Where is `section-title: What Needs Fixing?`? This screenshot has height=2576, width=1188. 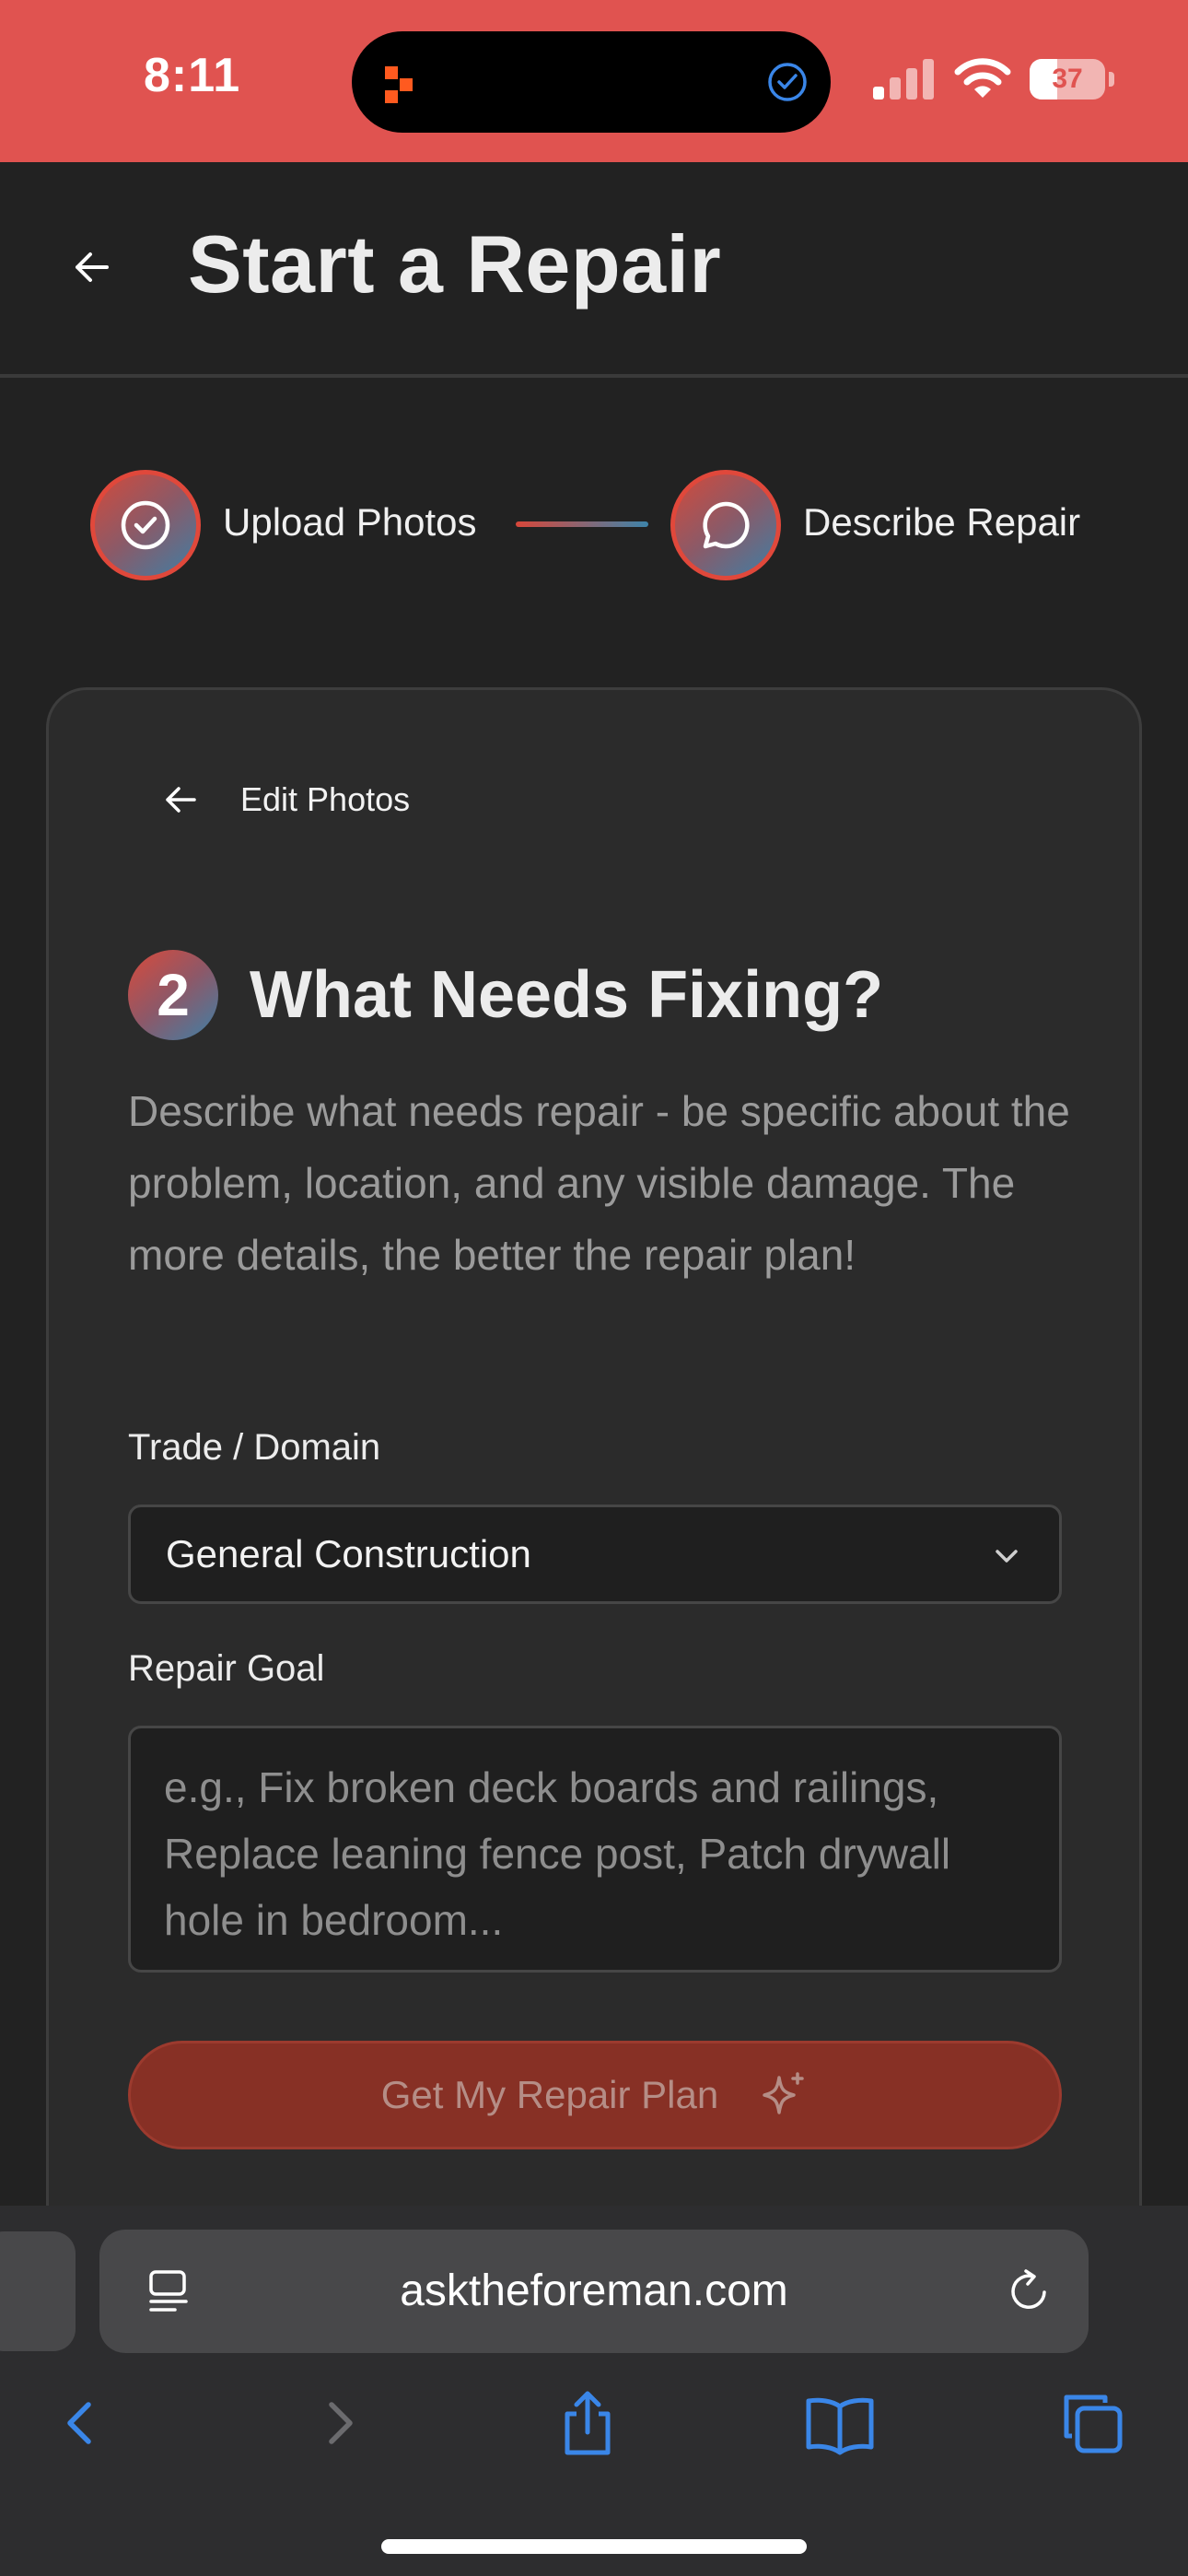
section-title: What Needs Fixing? is located at coordinates (567, 995).